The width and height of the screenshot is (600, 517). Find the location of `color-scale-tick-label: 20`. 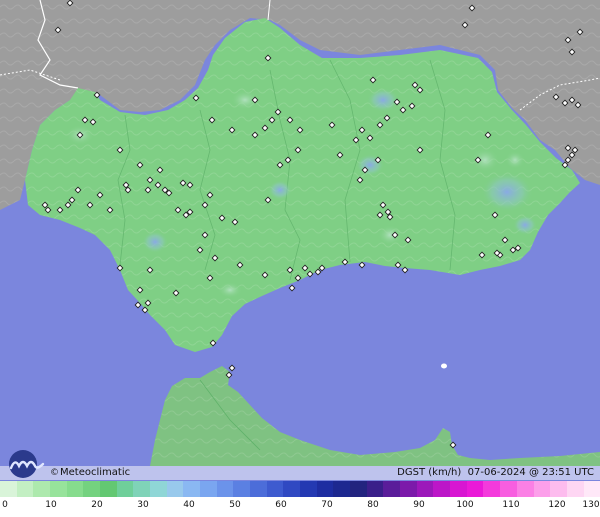

color-scale-tick-label: 20 is located at coordinates (97, 505).